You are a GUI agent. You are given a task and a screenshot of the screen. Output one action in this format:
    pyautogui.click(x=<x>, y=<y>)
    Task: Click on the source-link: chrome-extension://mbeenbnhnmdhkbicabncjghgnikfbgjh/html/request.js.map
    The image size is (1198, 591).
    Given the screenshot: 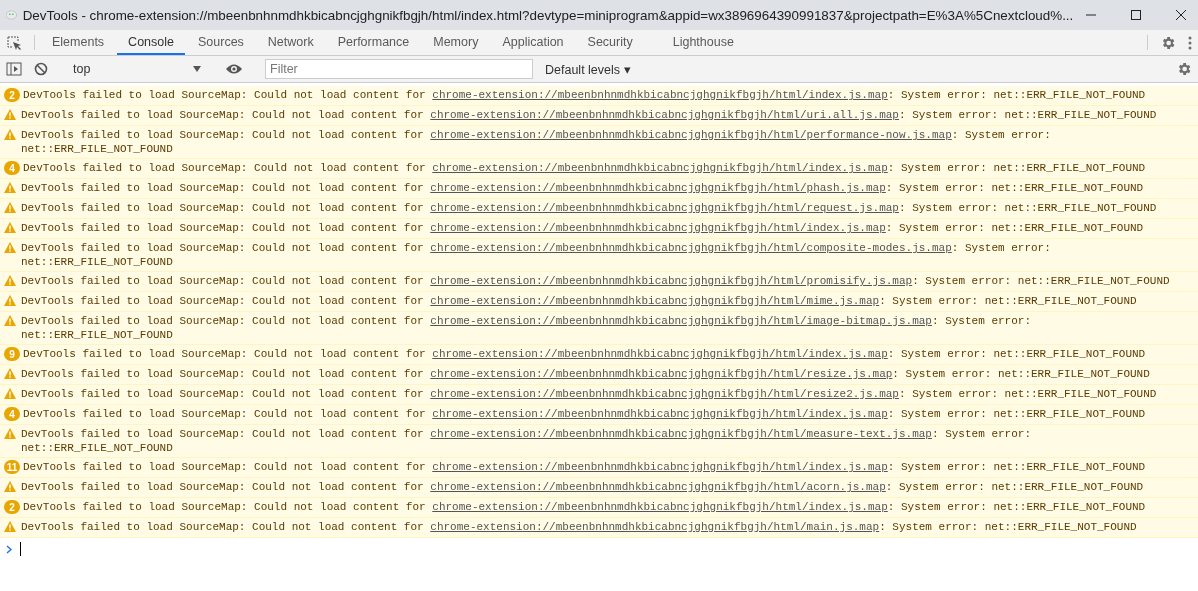 What is the action you would take?
    pyautogui.click(x=664, y=208)
    